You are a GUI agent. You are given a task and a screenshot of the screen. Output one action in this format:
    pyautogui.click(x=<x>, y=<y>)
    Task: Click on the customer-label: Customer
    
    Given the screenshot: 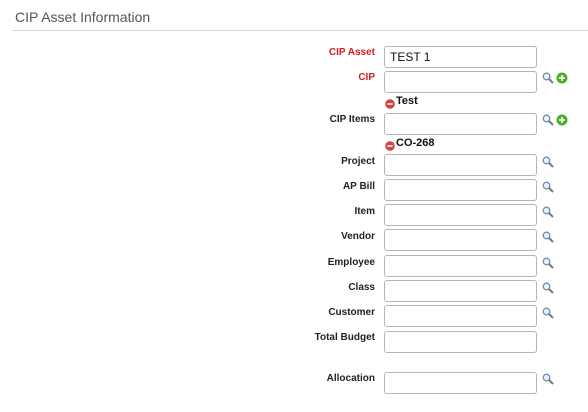 What is the action you would take?
    pyautogui.click(x=351, y=312)
    